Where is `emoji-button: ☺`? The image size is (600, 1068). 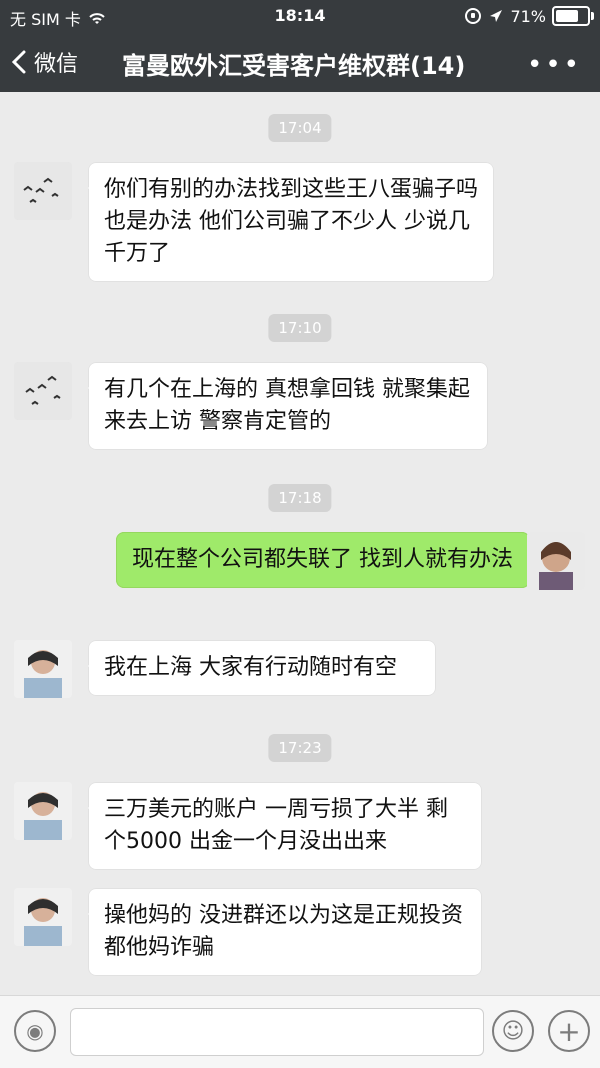
emoji-button: ☺ is located at coordinates (513, 1031).